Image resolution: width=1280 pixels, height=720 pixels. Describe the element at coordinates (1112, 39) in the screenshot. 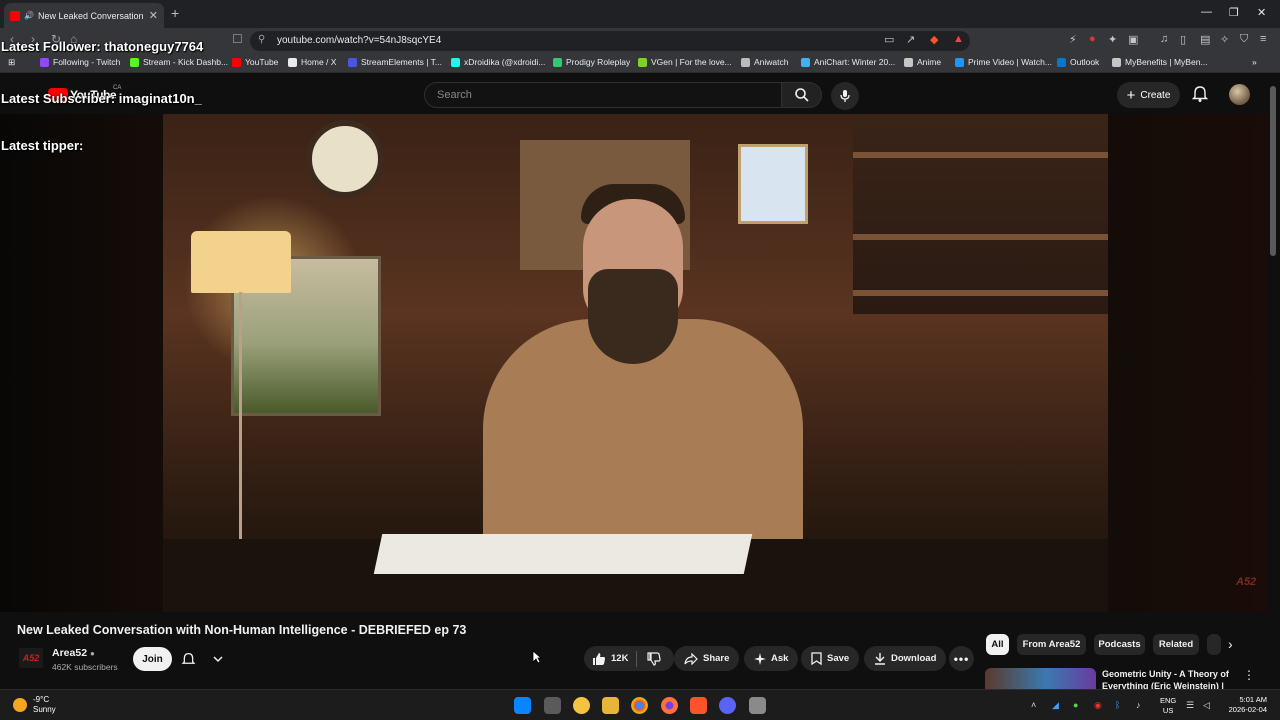

I see `extensions-puzzle-icon: ✦` at that location.